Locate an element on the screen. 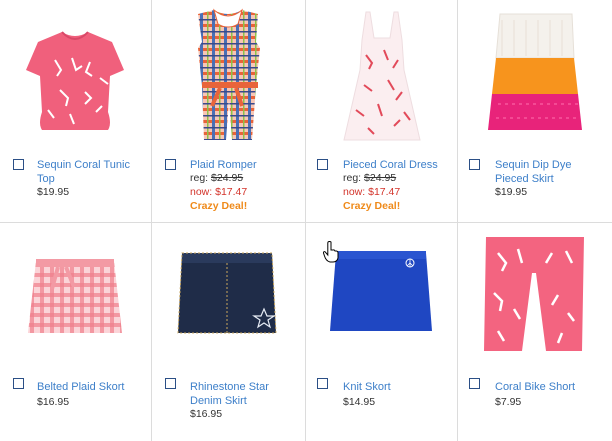 The height and width of the screenshot is (441, 612). product-card: Rhinestone Star Denim Skirt $16.95 is located at coordinates (228, 332).